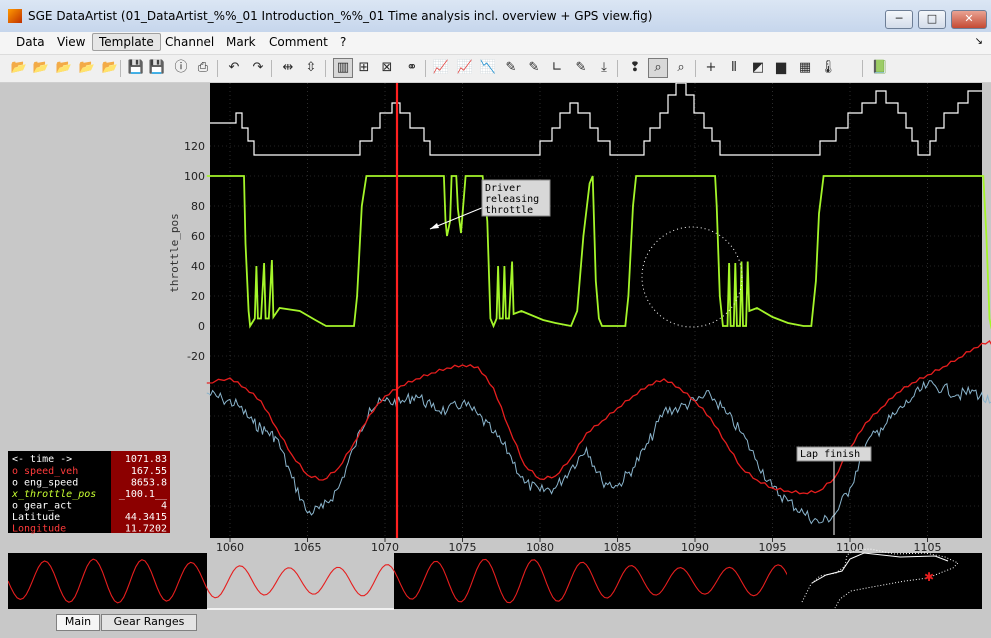  I want to click on chart-pen-icon: ✎, so click(581, 68).